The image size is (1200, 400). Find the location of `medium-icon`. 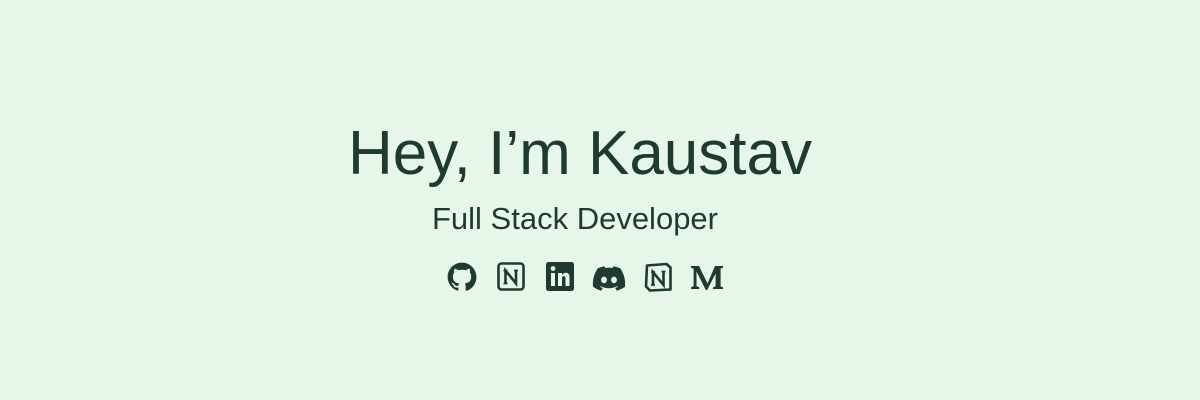

medium-icon is located at coordinates (707, 278).